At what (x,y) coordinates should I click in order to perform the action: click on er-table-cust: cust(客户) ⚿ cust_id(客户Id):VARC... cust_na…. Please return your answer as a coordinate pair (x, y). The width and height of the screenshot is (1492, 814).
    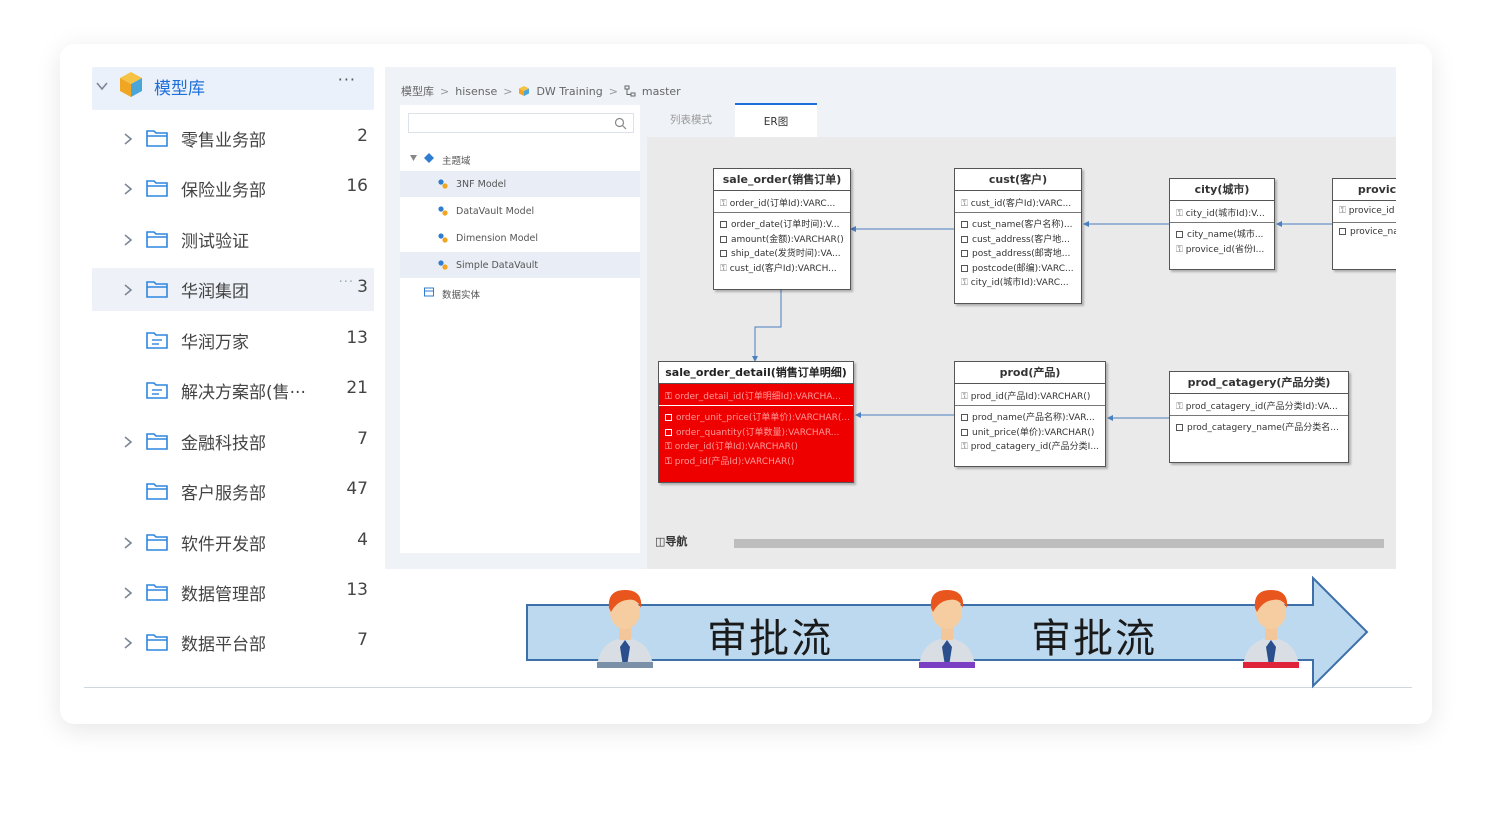
    Looking at the image, I should click on (1018, 236).